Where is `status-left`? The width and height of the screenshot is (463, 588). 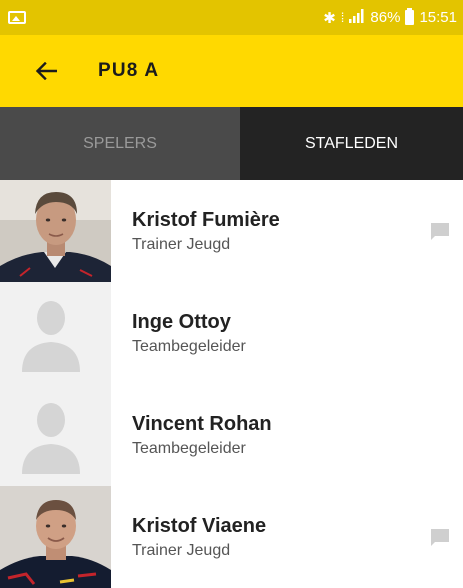
status-left is located at coordinates (17, 17).